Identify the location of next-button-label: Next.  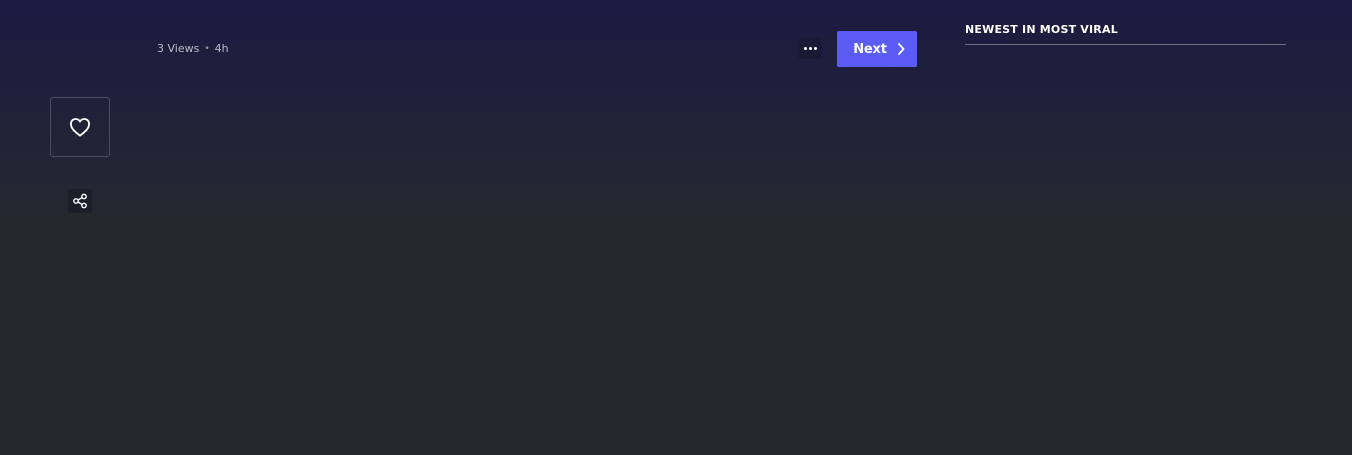
(870, 49).